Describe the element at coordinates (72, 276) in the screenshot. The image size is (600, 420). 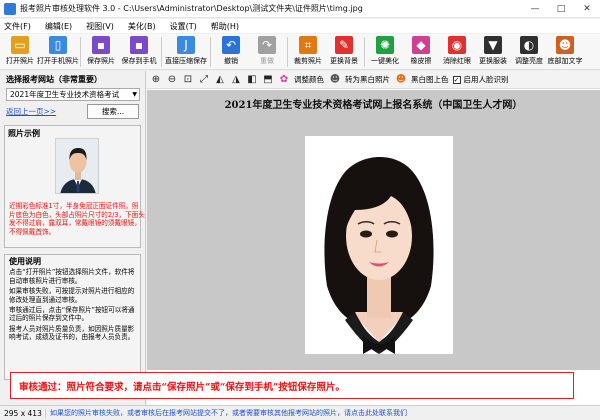
I see `usage-step: 点击“打开照片”按钮选择照片文件，软件将自动审核照片进行审核。` at that location.